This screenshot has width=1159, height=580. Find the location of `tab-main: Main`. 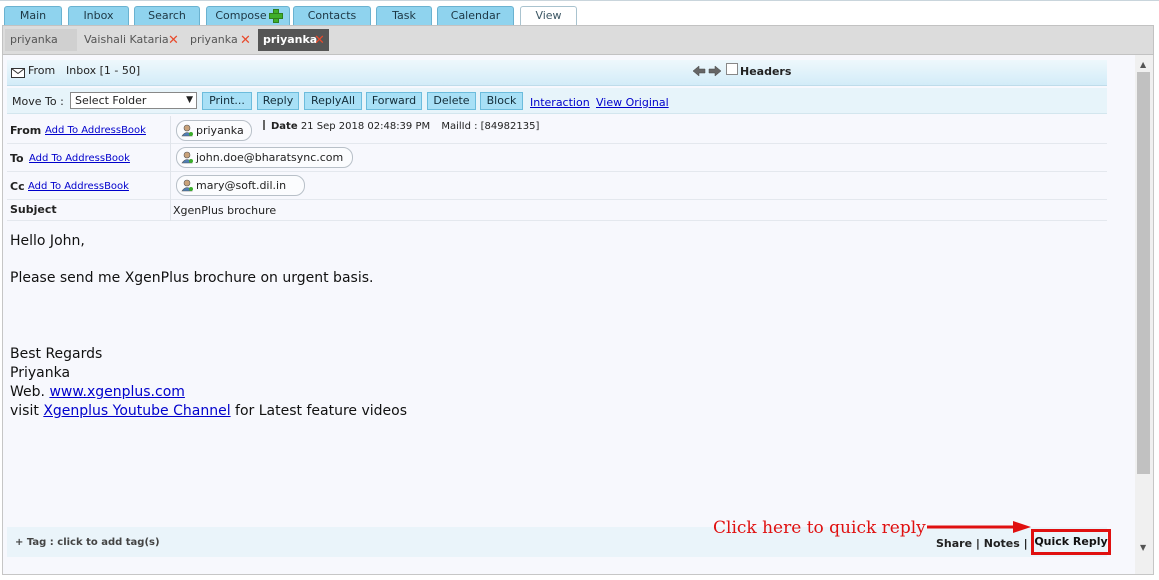

tab-main: Main is located at coordinates (33, 16).